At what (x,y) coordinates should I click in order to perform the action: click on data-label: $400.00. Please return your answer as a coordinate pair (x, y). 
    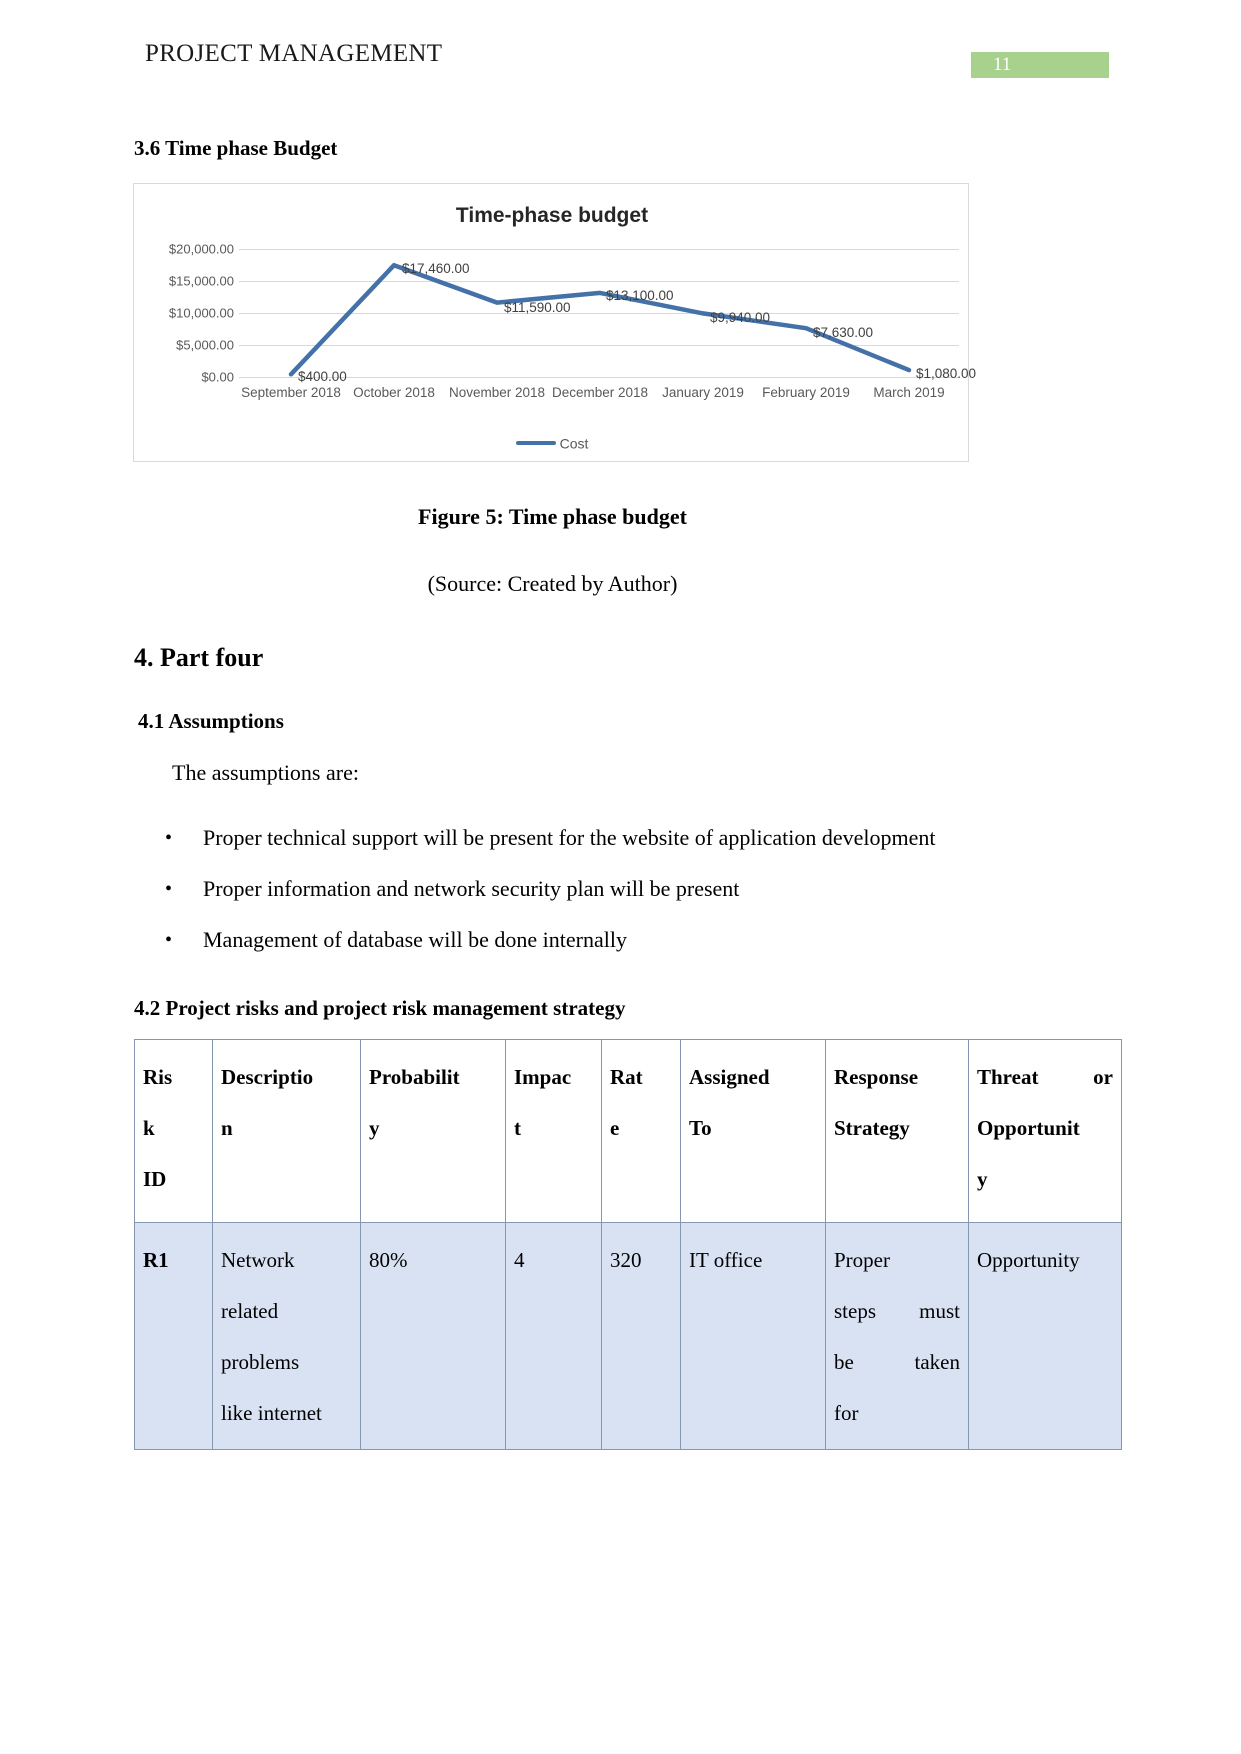
    Looking at the image, I should click on (322, 376).